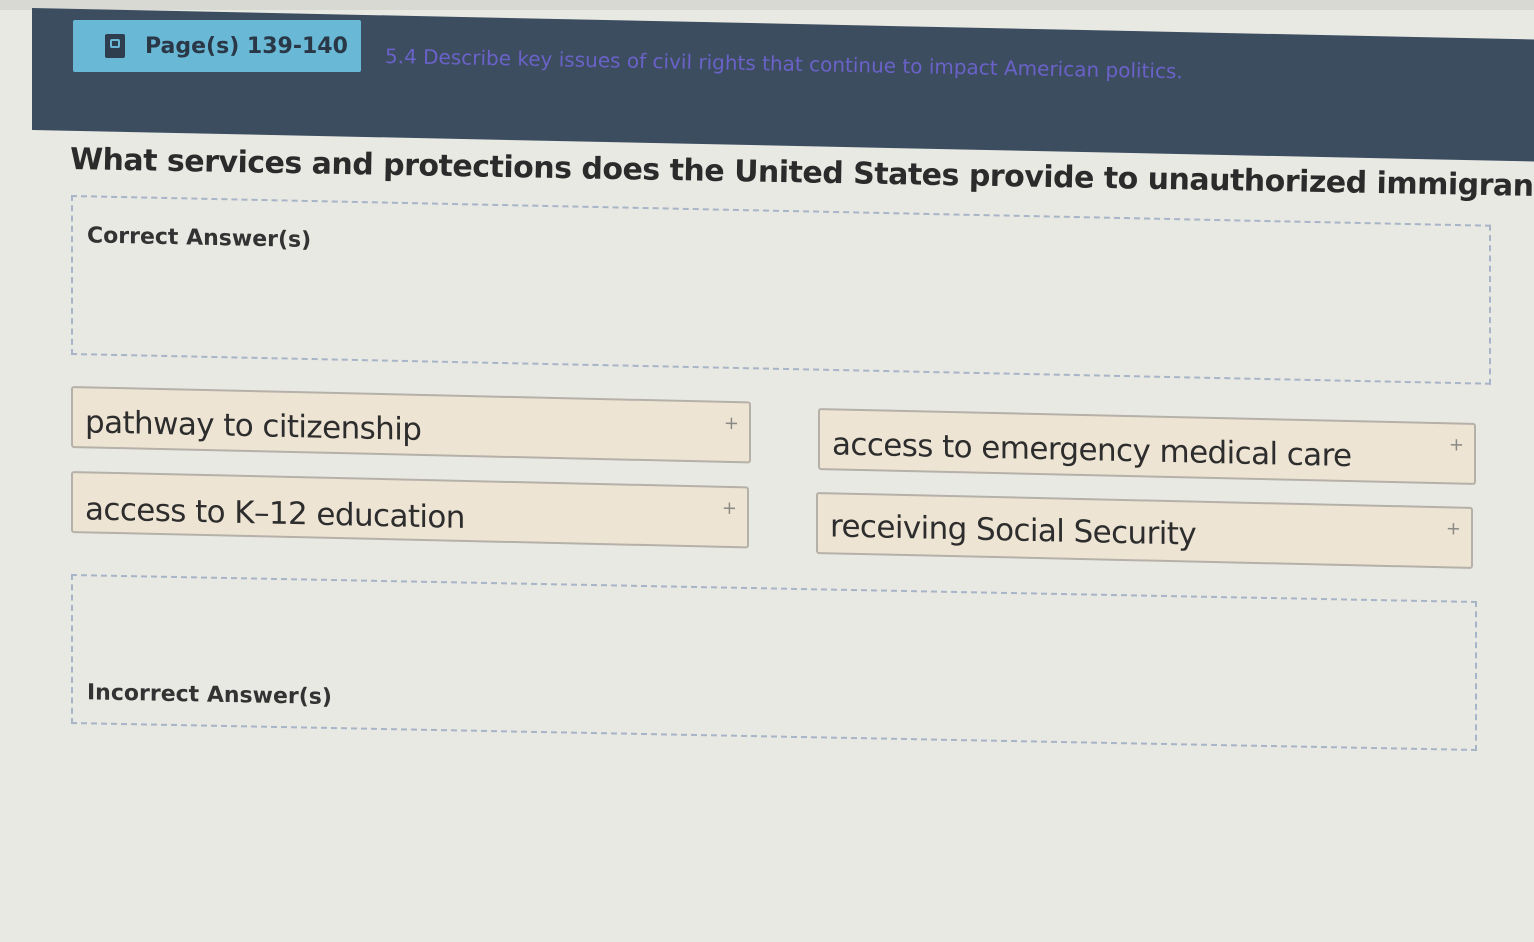 Image resolution: width=1534 pixels, height=942 pixels. What do you see at coordinates (1013, 530) in the screenshot?
I see `answer-tile-label: receiving Social Security` at bounding box center [1013, 530].